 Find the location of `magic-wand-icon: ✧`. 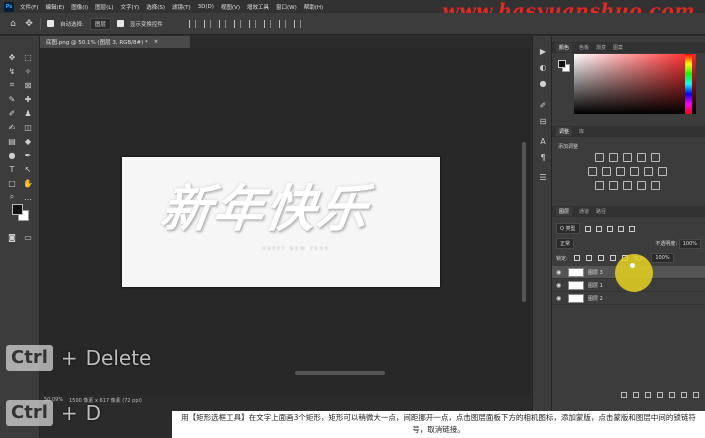

magic-wand-icon: ✧ is located at coordinates (28, 71).